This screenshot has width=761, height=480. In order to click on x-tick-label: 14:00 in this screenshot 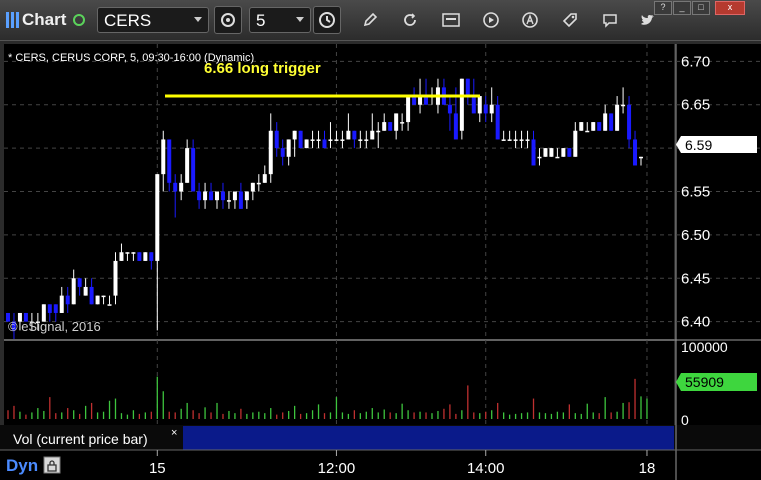, I will do `click(486, 468)`.